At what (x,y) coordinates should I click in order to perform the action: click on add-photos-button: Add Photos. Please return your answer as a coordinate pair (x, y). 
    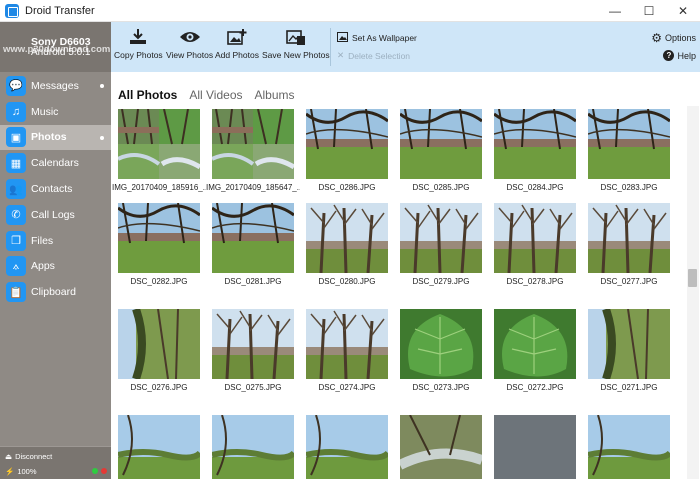
    Looking at the image, I should click on (237, 43).